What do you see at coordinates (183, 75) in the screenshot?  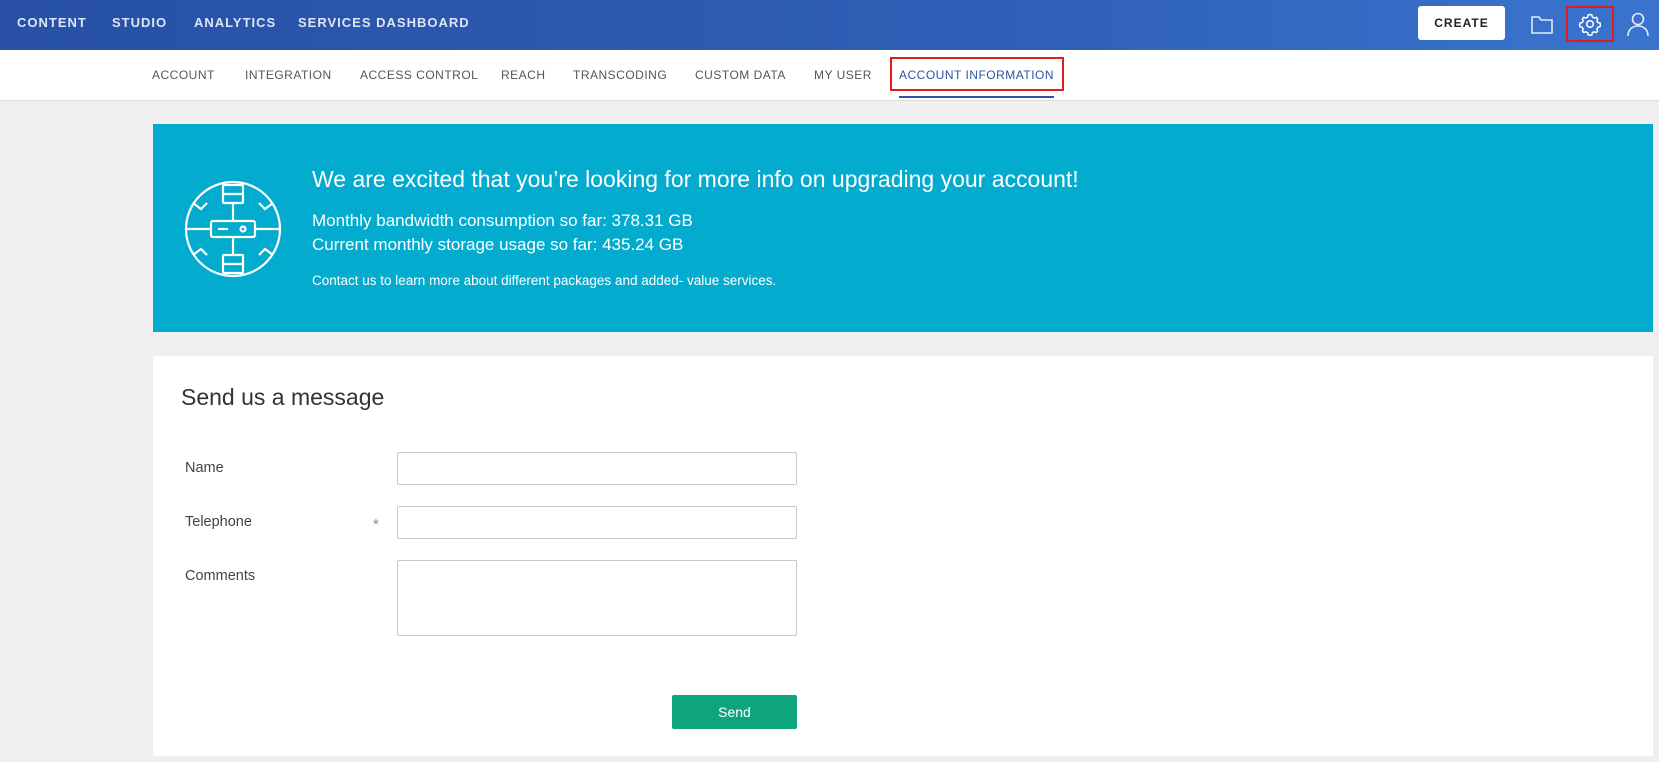 I see `tab-account: ACCOUNT` at bounding box center [183, 75].